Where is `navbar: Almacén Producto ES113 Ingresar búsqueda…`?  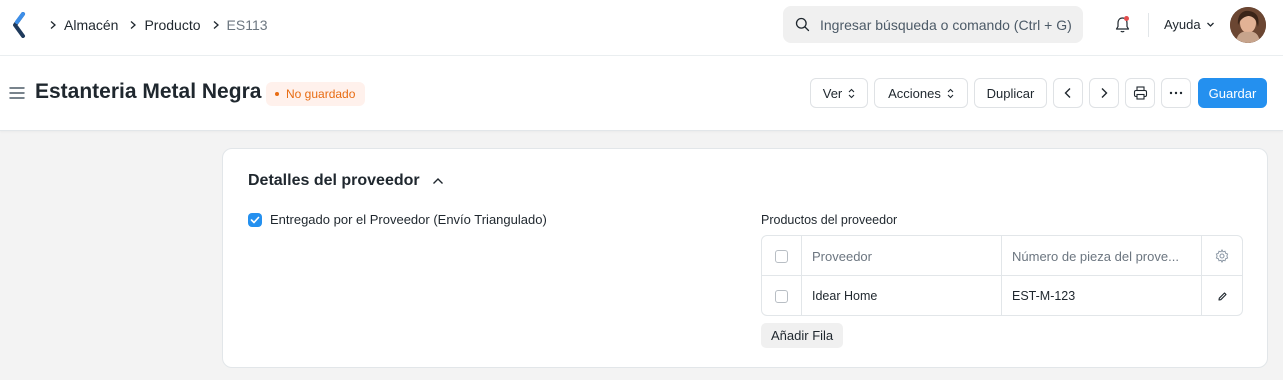 navbar: Almacén Producto ES113 Ingresar búsqueda… is located at coordinates (641, 28).